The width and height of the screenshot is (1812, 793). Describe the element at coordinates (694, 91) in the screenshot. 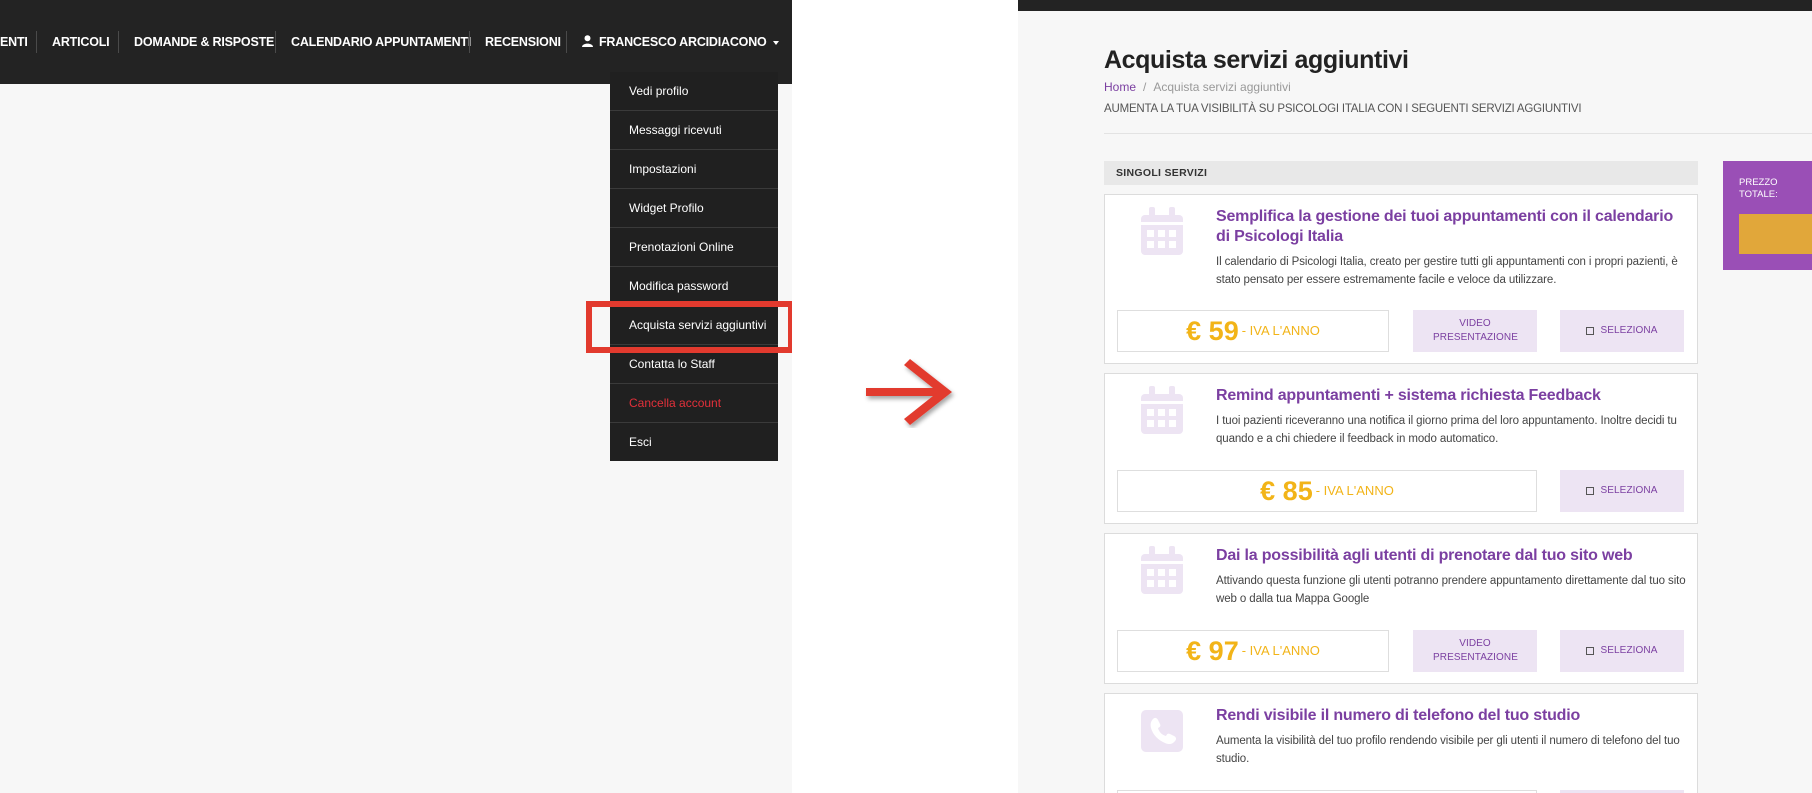

I see `menu-item-vedi-profilo: Vedi profilo` at that location.